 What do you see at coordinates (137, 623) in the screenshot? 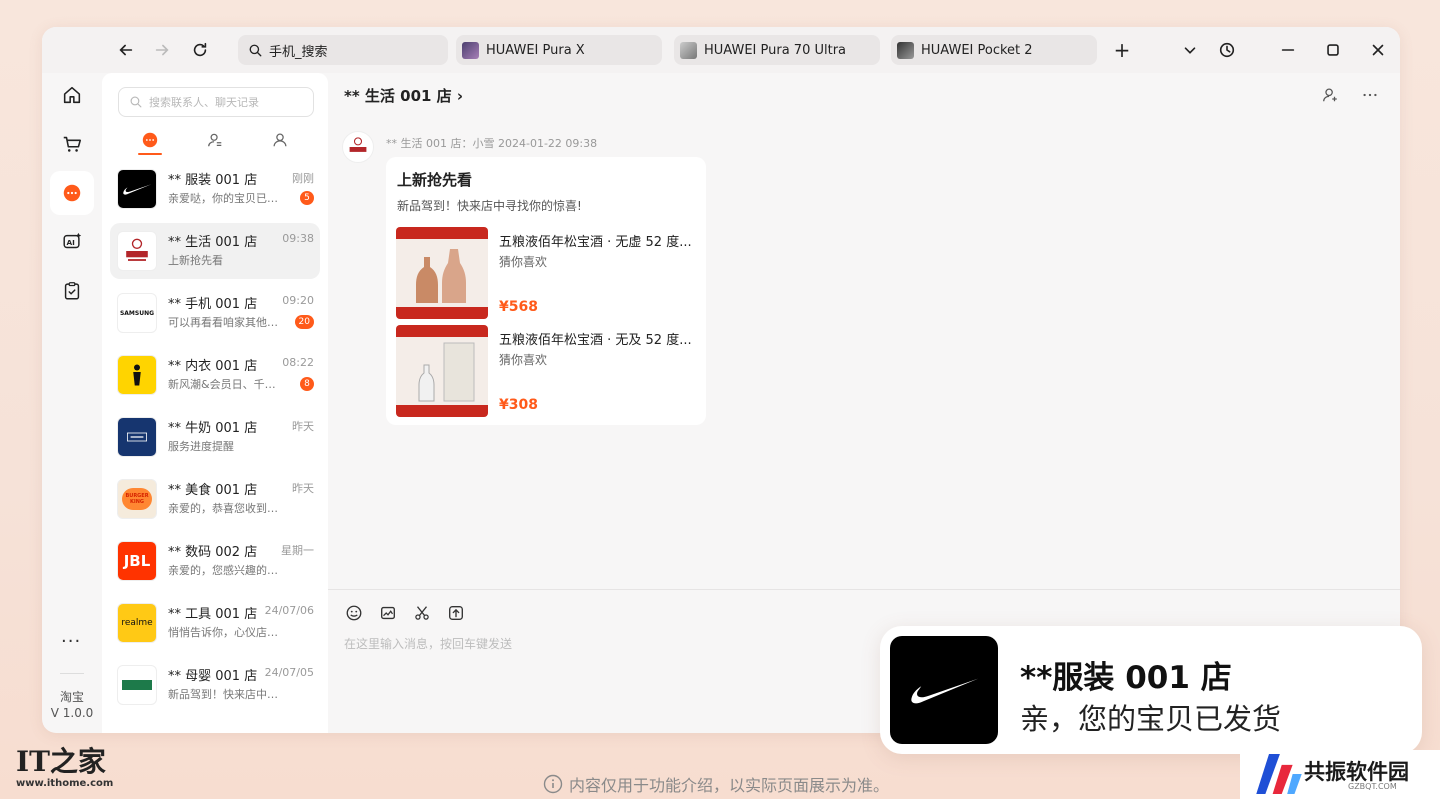
I see `shop-avatar-realme: realme` at bounding box center [137, 623].